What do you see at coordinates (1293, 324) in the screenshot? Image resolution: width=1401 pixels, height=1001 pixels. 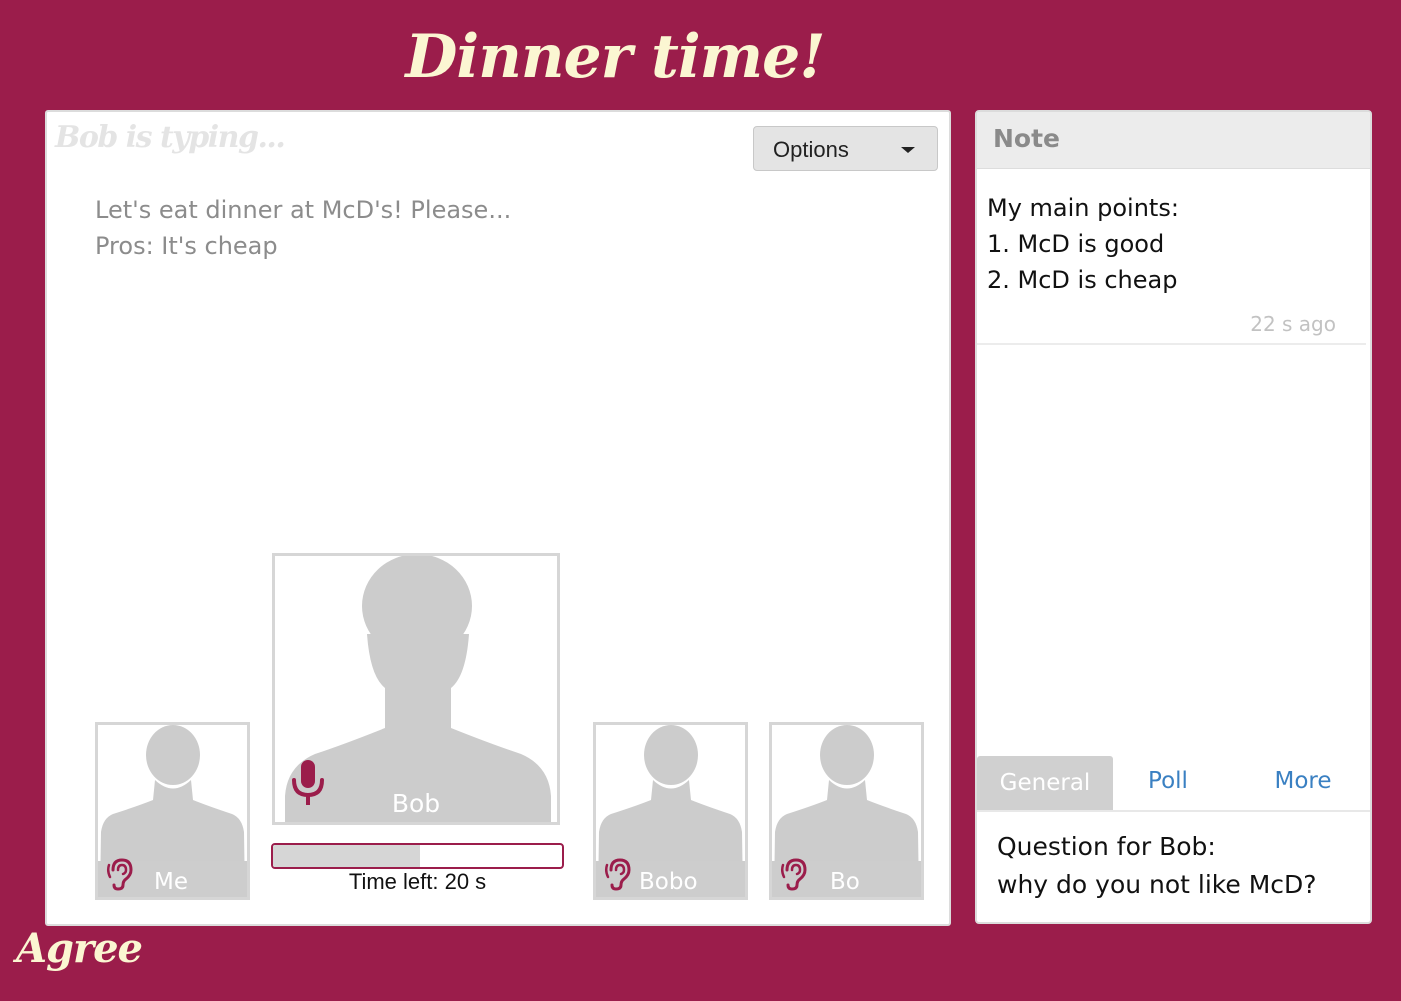 I see `note-timestamp: 22 s ago` at bounding box center [1293, 324].